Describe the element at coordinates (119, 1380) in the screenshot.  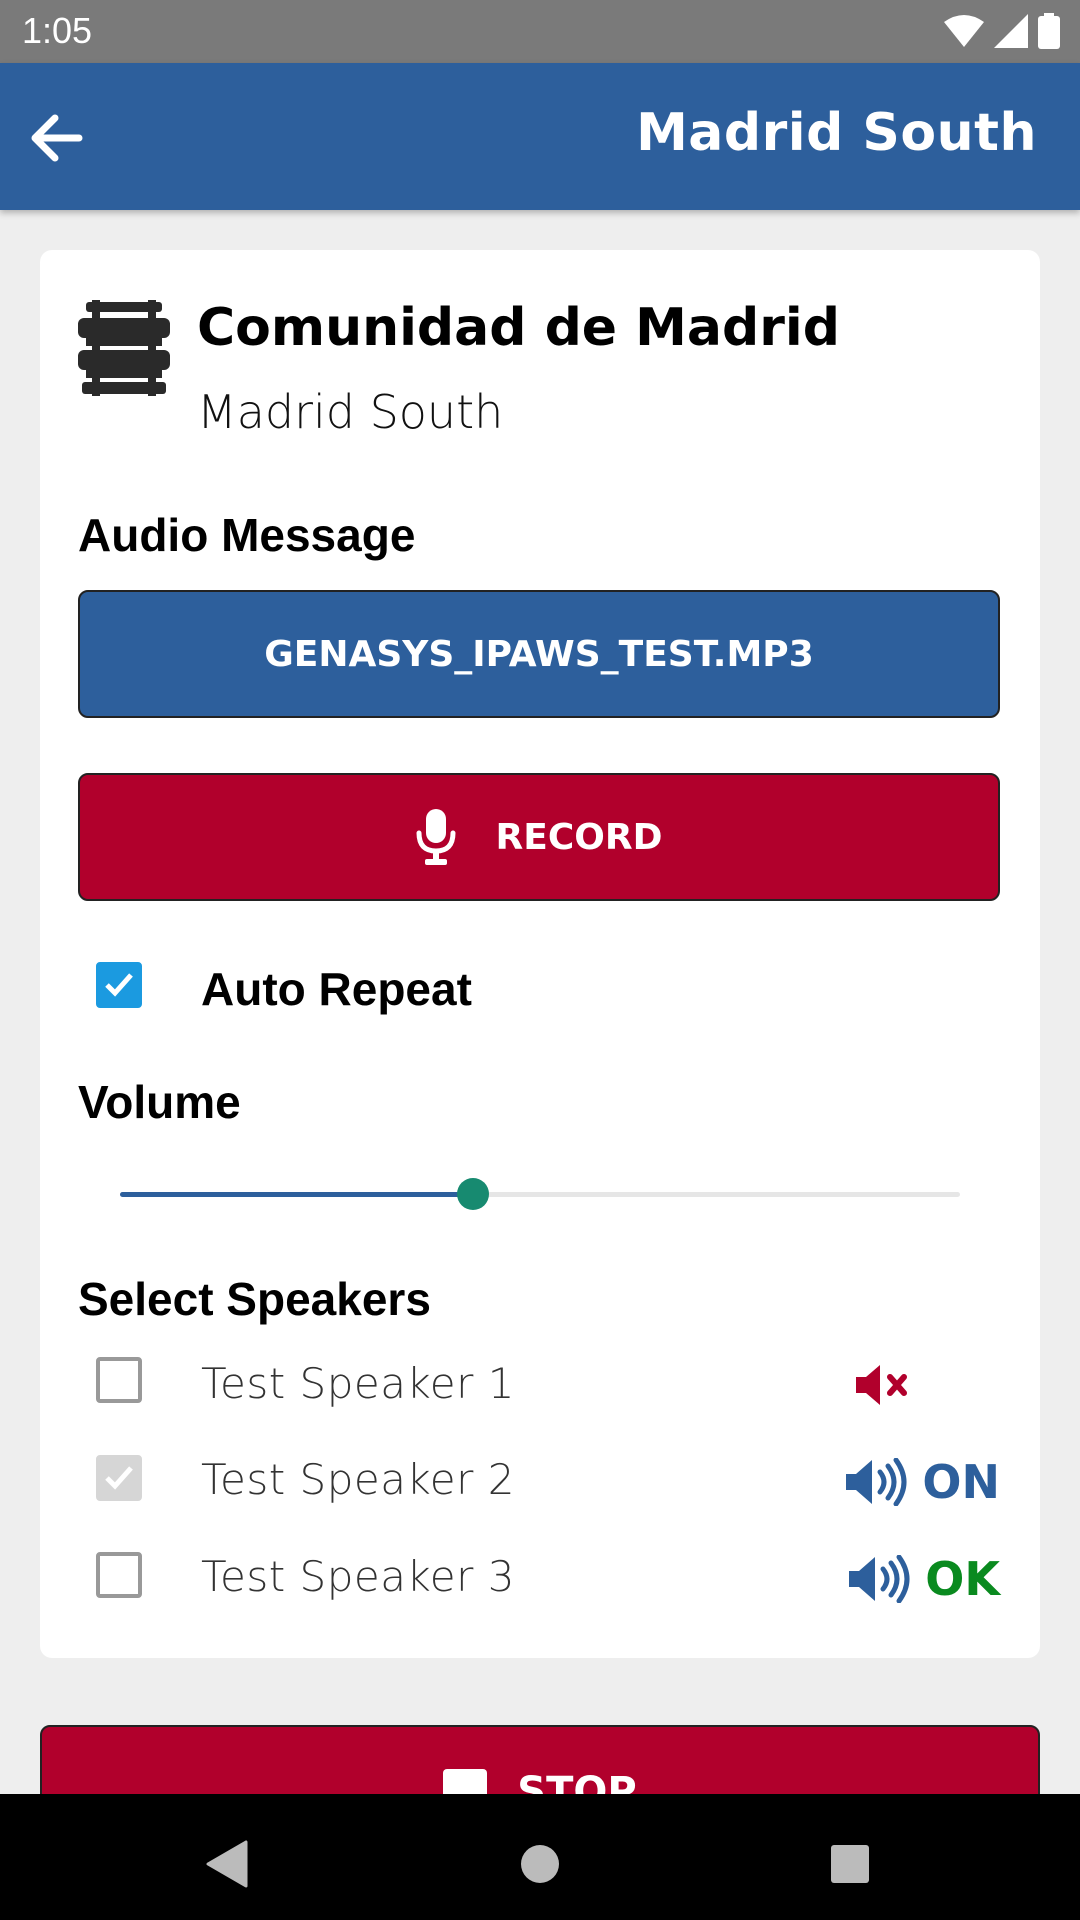
I see `speaker-1-checkbox` at that location.